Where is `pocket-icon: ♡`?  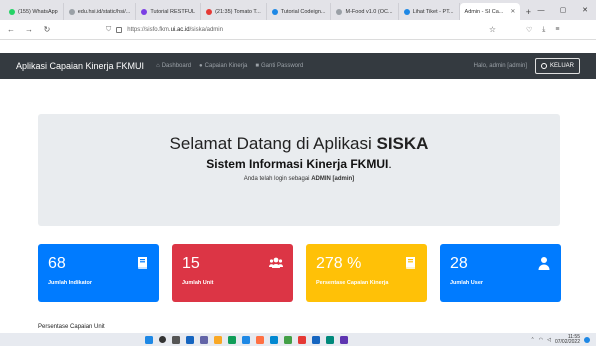
pocket-icon: ♡ is located at coordinates (529, 30).